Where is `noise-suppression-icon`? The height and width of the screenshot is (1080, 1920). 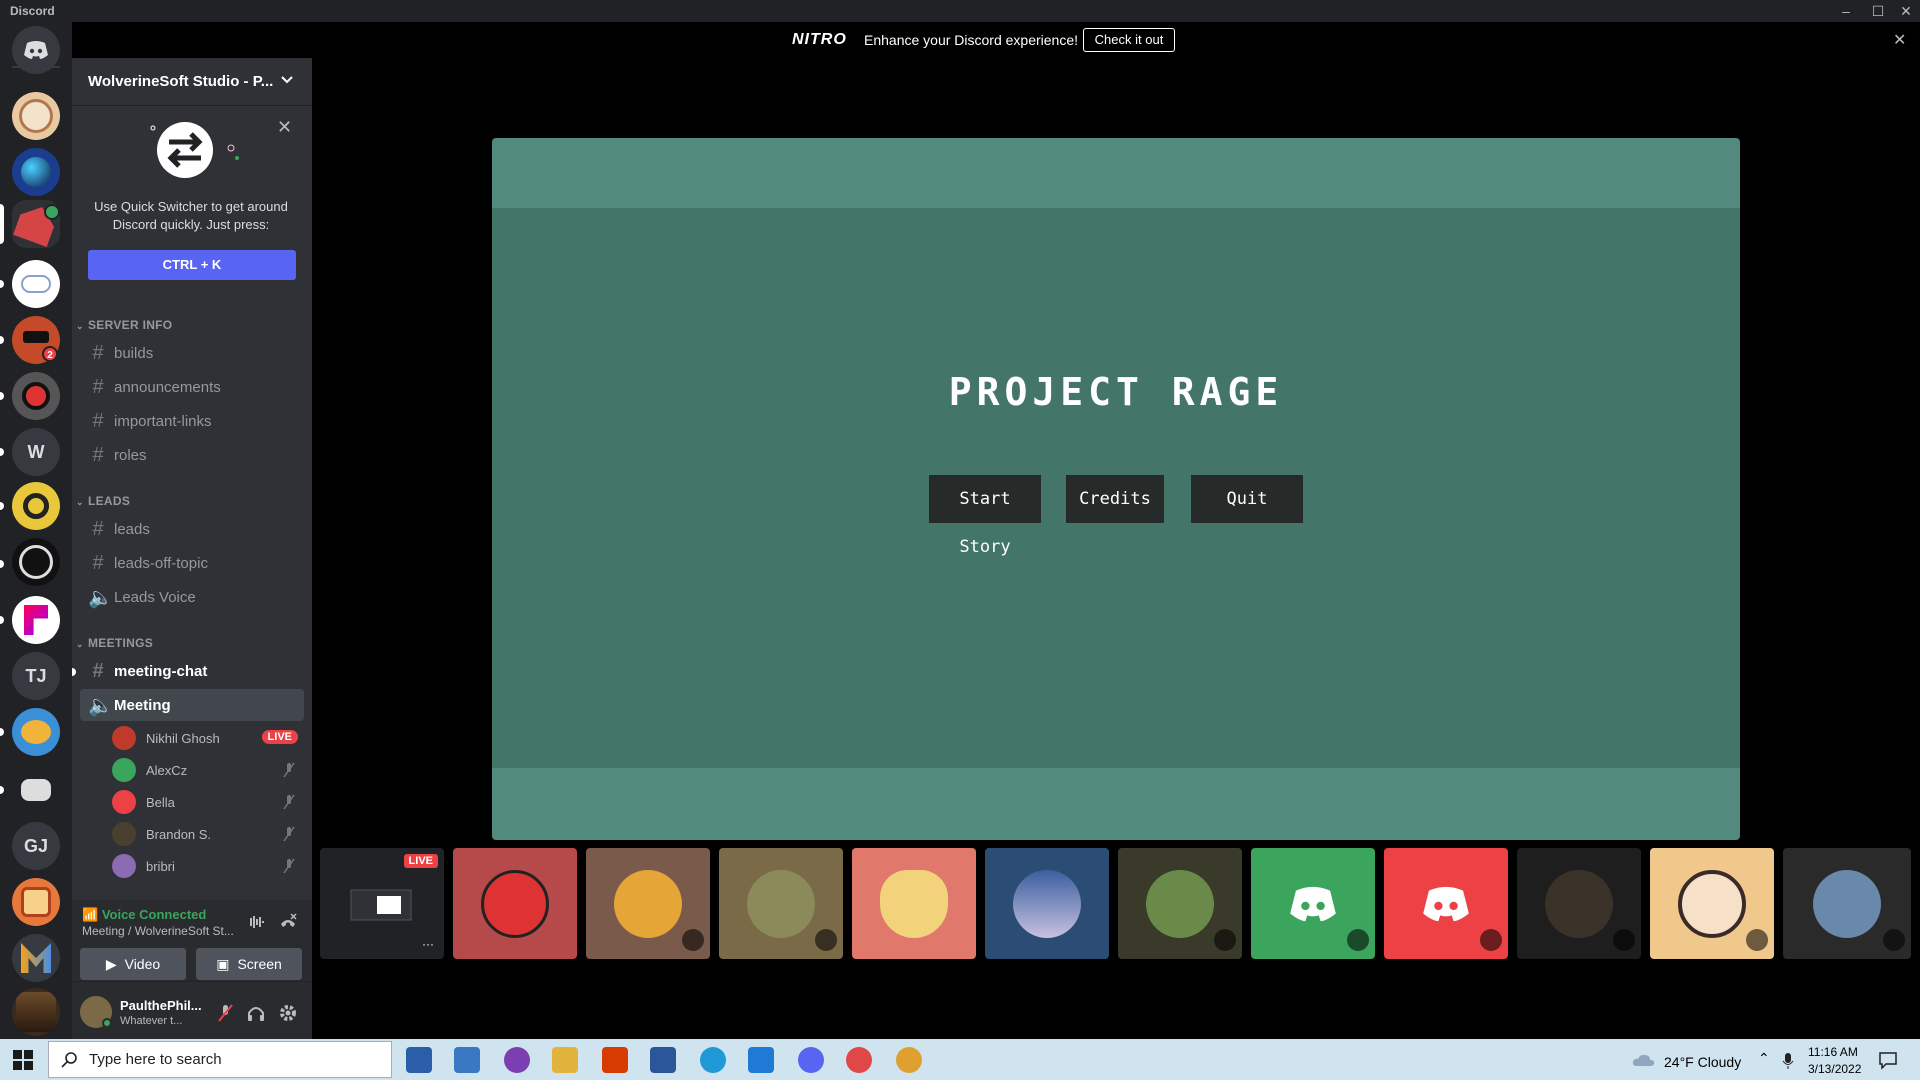
noise-suppression-icon is located at coordinates (255, 922).